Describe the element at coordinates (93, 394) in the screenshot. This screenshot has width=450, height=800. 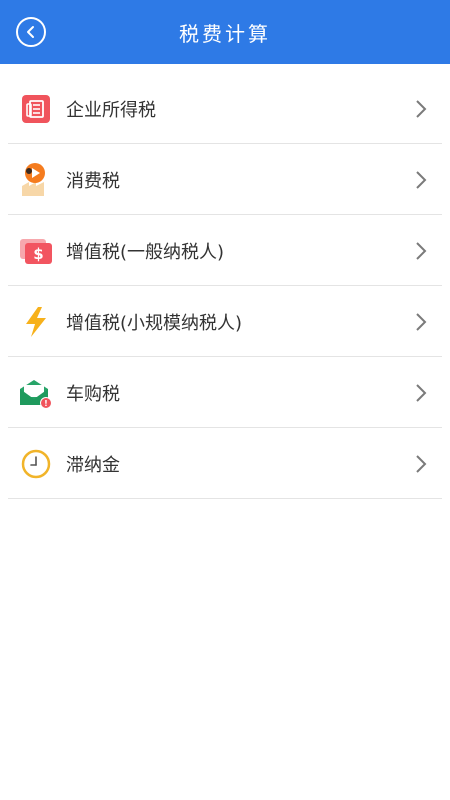
I see `list-item-label: 车购税` at that location.